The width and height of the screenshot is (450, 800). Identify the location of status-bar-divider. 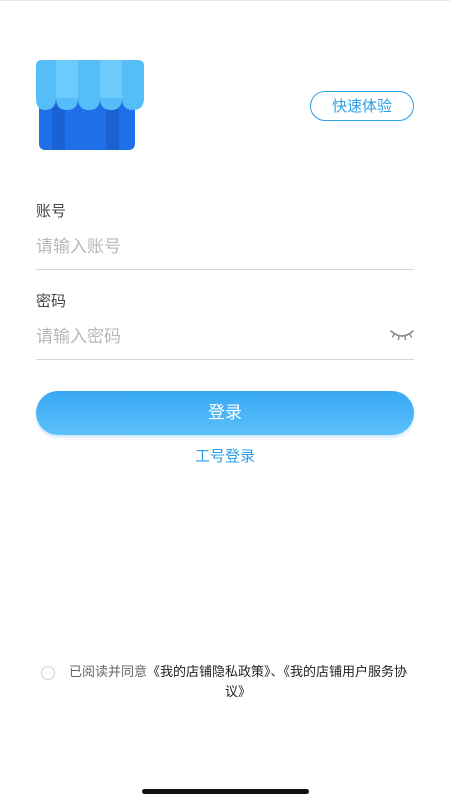
(225, 0).